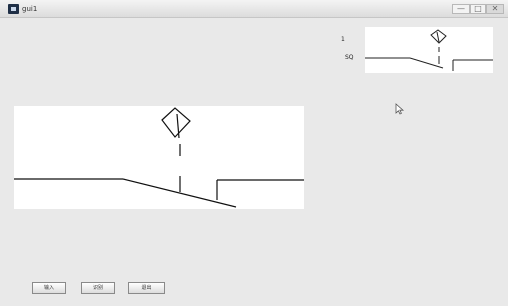 Image resolution: width=508 pixels, height=306 pixels. I want to click on title-bar: gui1 — □ ✕, so click(254, 9).